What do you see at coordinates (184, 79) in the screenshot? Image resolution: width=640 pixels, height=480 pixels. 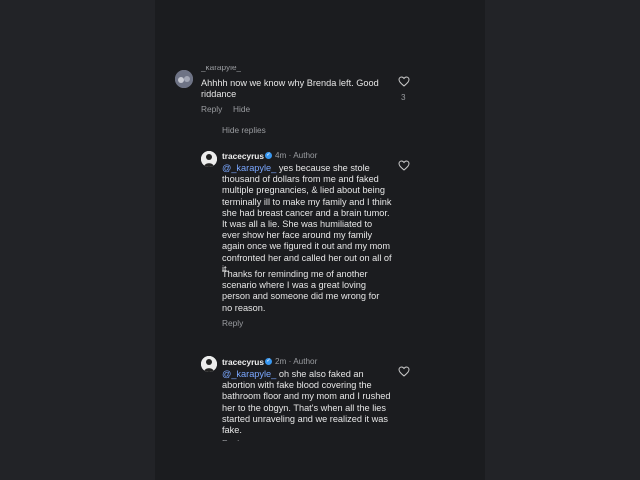 I see `commenter-avatar` at bounding box center [184, 79].